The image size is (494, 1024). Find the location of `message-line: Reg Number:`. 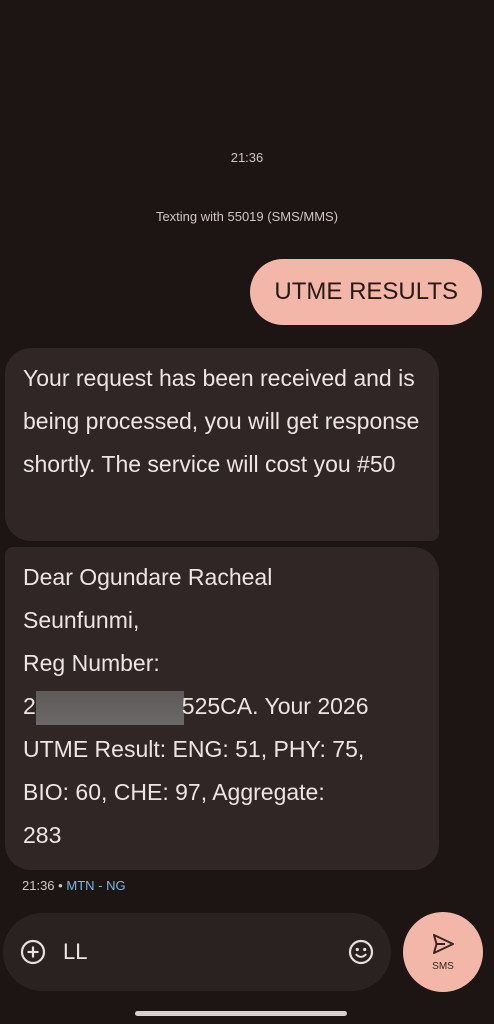

message-line: Reg Number: is located at coordinates (91, 663).